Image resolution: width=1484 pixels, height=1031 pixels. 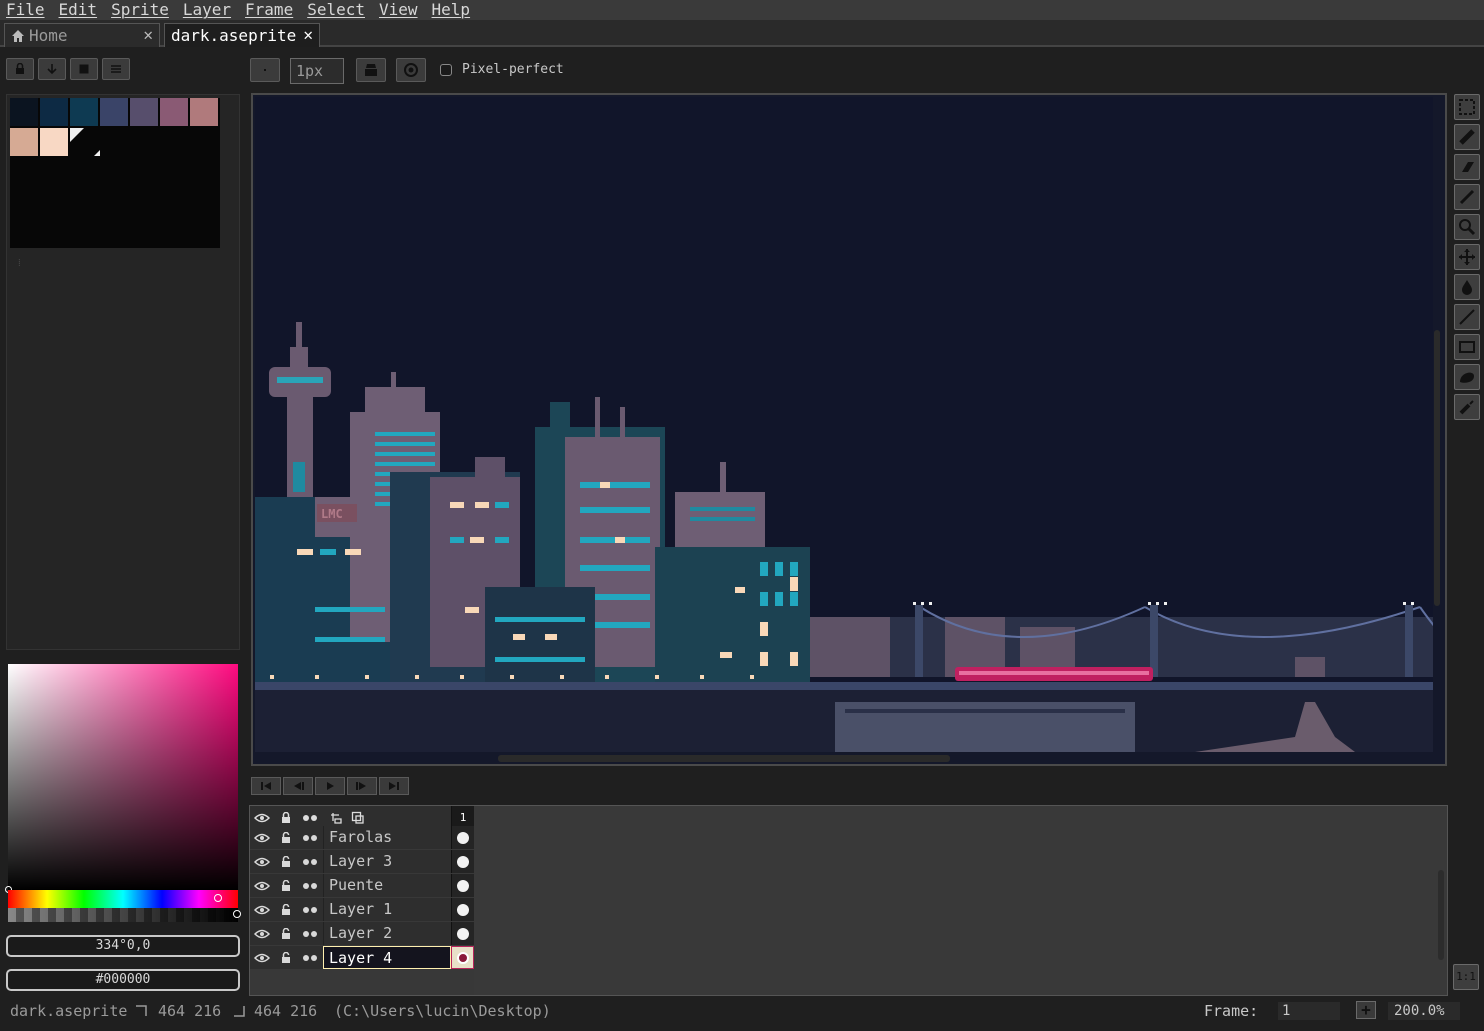 What do you see at coordinates (1467, 407) in the screenshot?
I see `blur-tool-icon` at bounding box center [1467, 407].